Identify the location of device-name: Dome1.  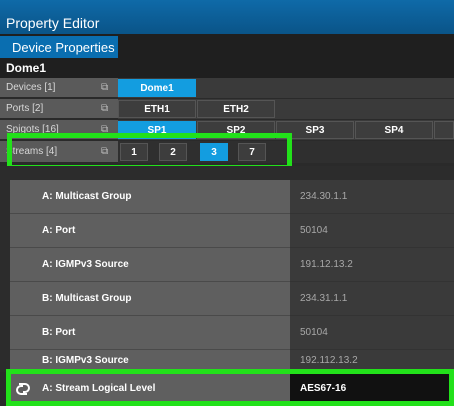
(227, 68).